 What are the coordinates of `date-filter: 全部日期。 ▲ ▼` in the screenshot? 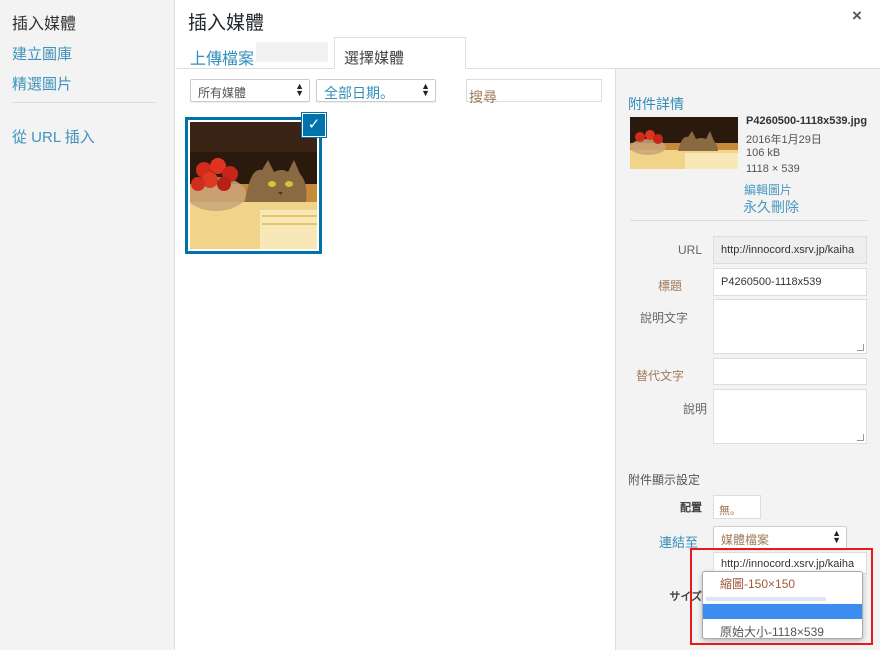 It's located at (376, 90).